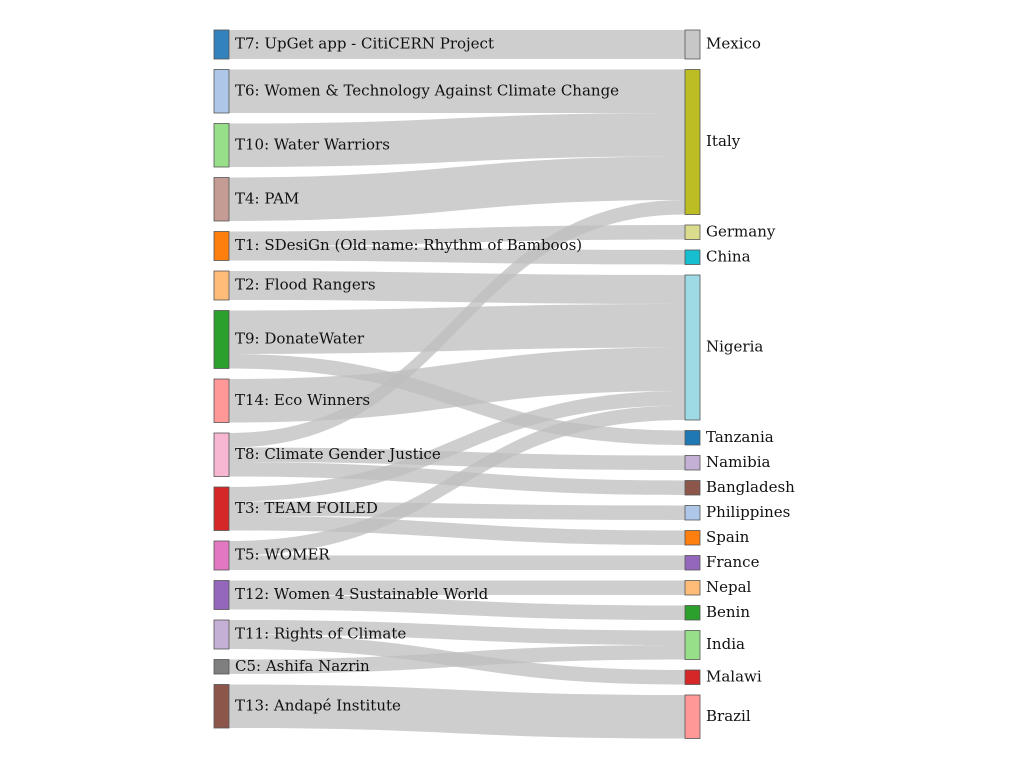 This screenshot has height=764, width=1012. What do you see at coordinates (692, 438) in the screenshot?
I see `target-node-tanzania` at bounding box center [692, 438].